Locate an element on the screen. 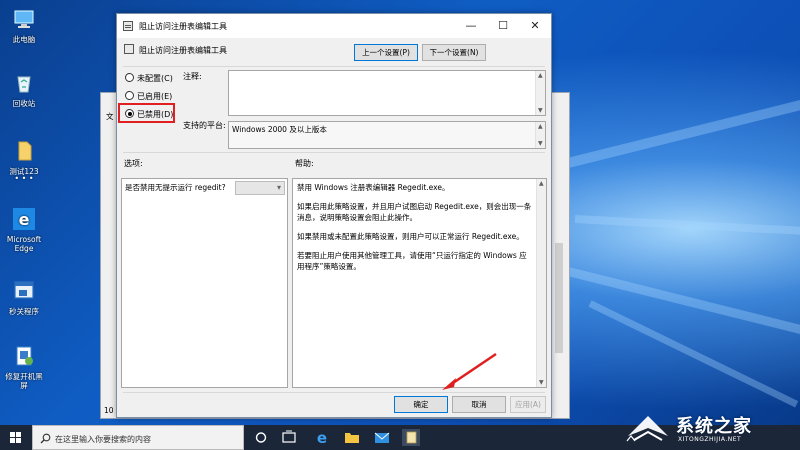 The image size is (800, 450). taskbar-search-box: 在这里输入你要搜索的内容 is located at coordinates (138, 437).